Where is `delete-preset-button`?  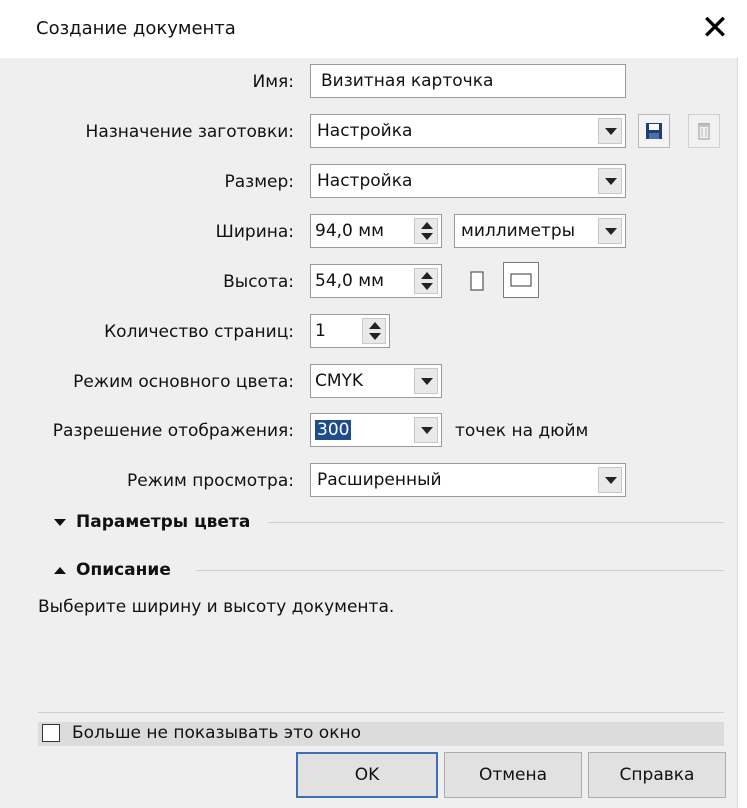 delete-preset-button is located at coordinates (704, 131).